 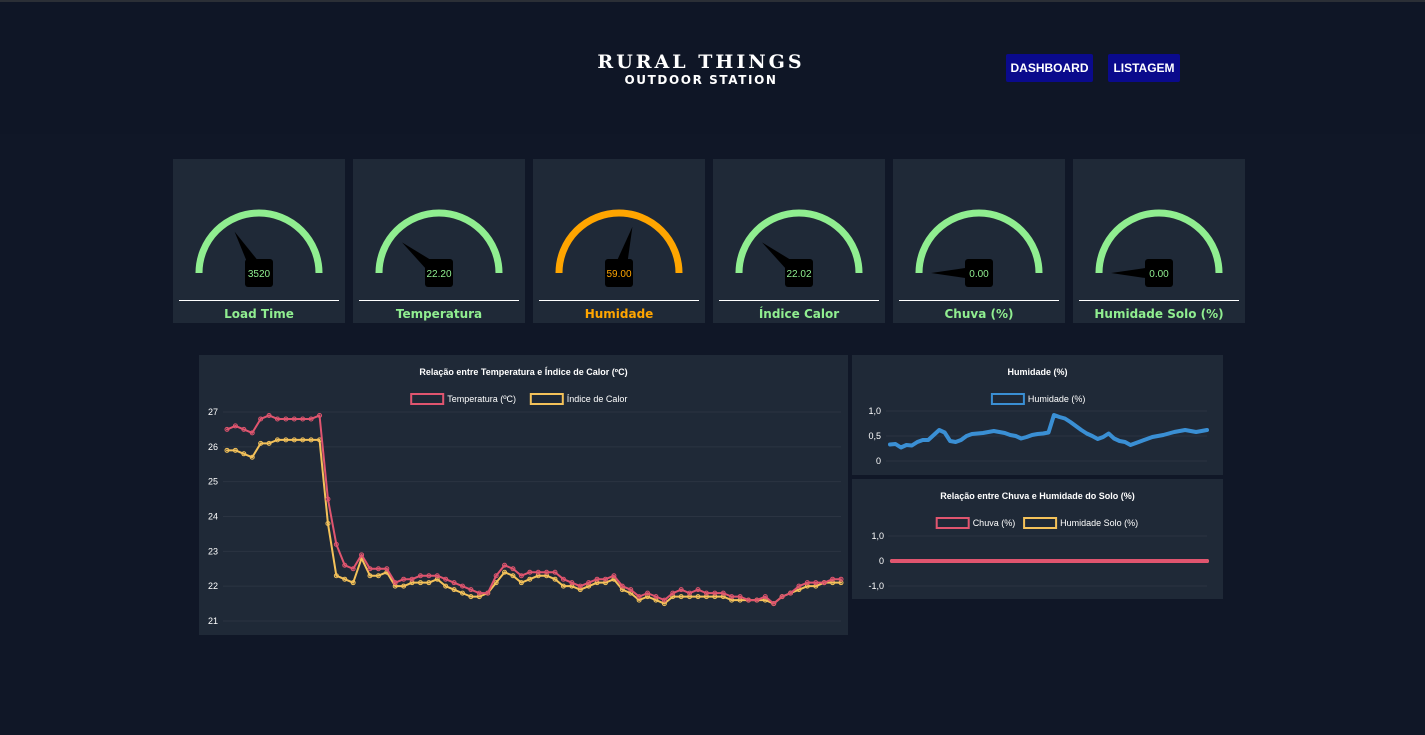 I want to click on gauge-dial: 3520, so click(x=259, y=255).